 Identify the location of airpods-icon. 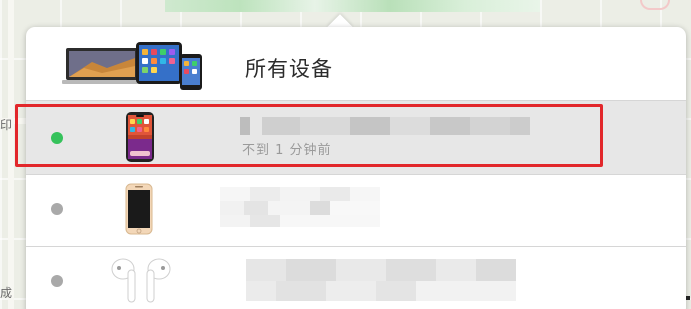
(141, 280).